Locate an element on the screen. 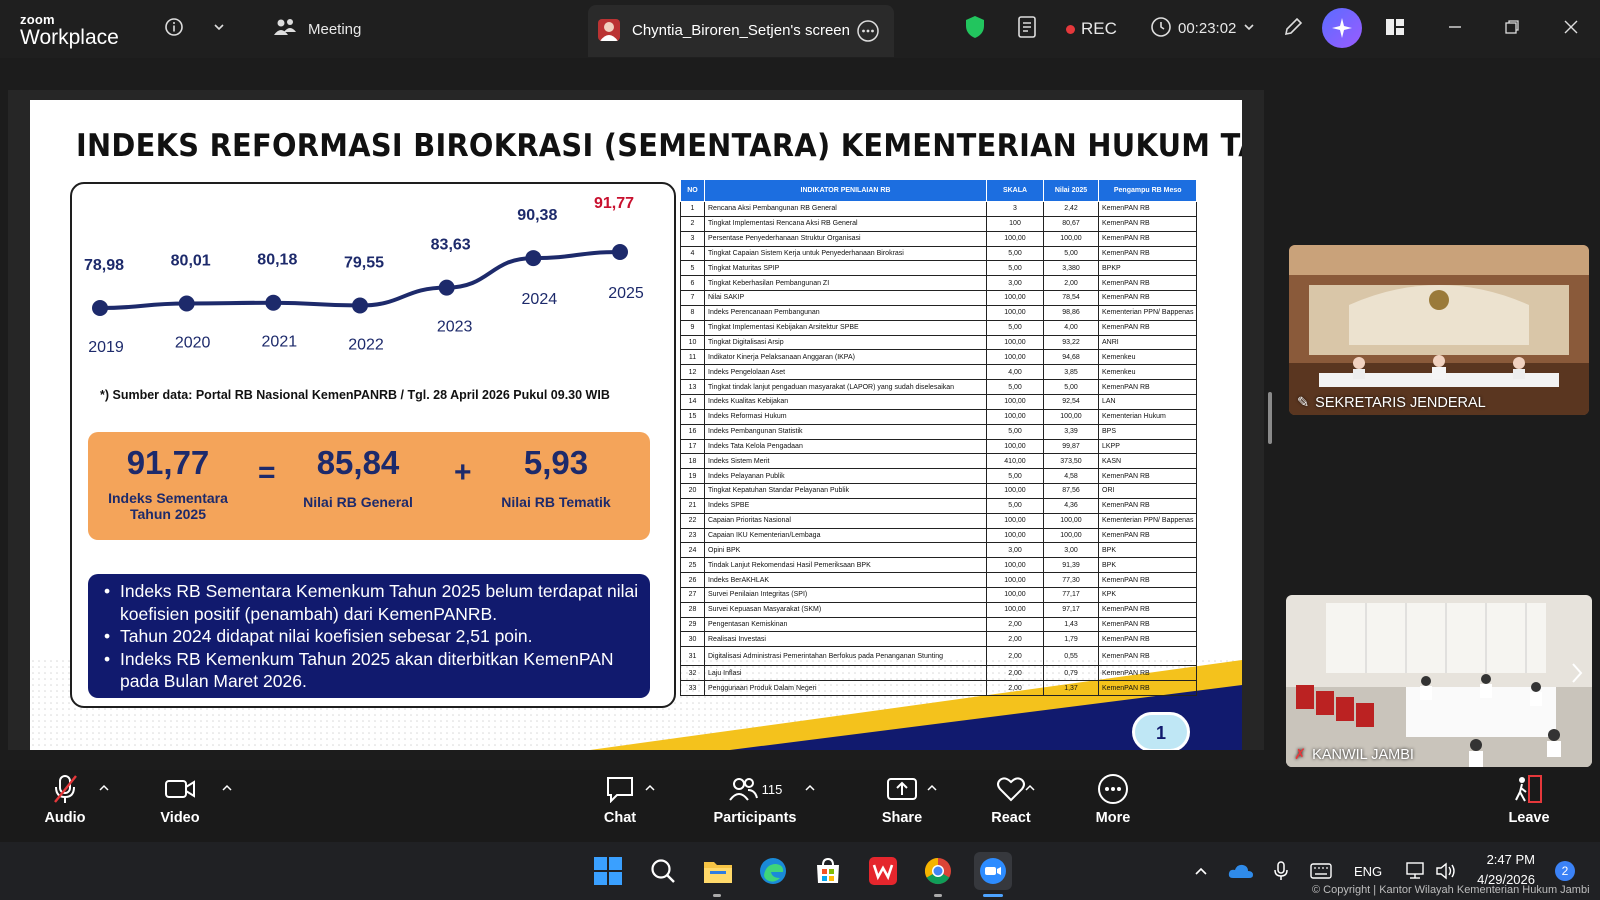  edge-browser-icon is located at coordinates (773, 871).